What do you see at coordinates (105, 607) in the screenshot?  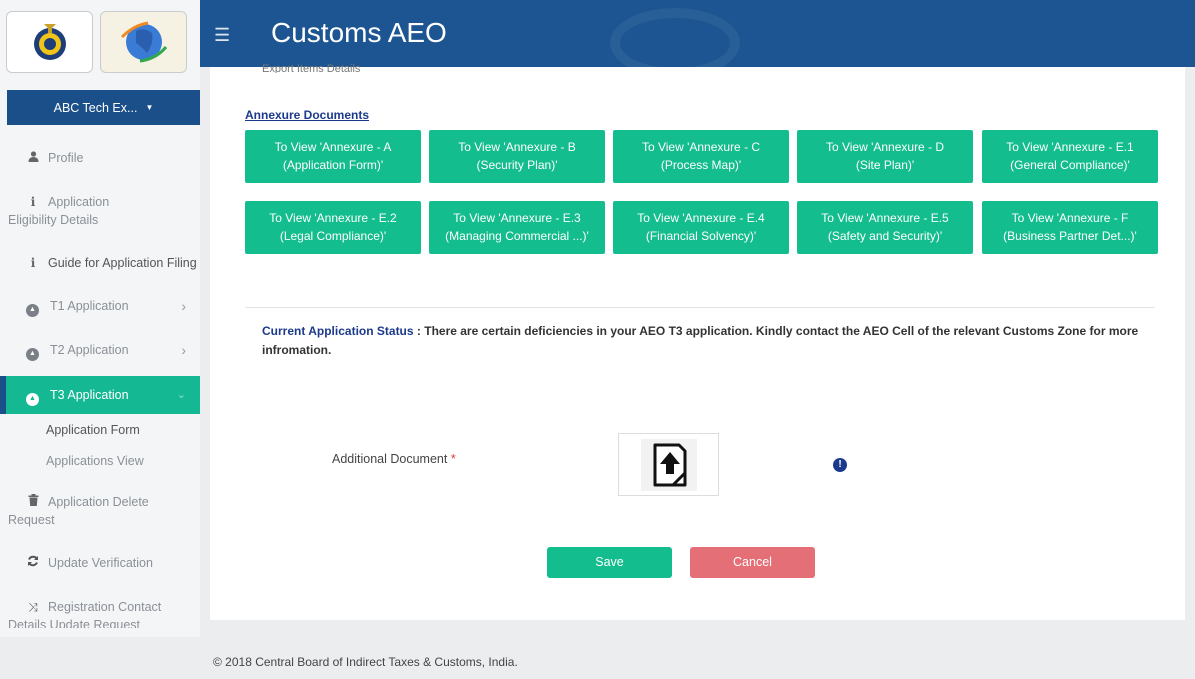 I see `sidebar-item-label: Registration Contact` at bounding box center [105, 607].